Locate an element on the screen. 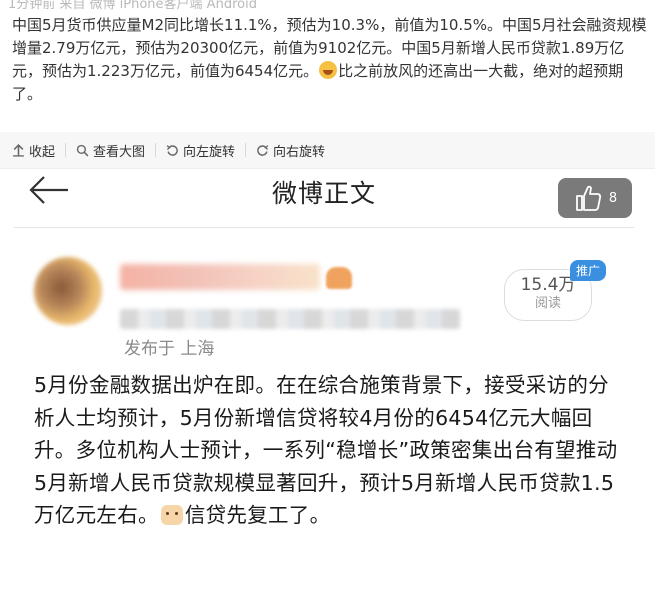  like-badge: 8 is located at coordinates (595, 198).